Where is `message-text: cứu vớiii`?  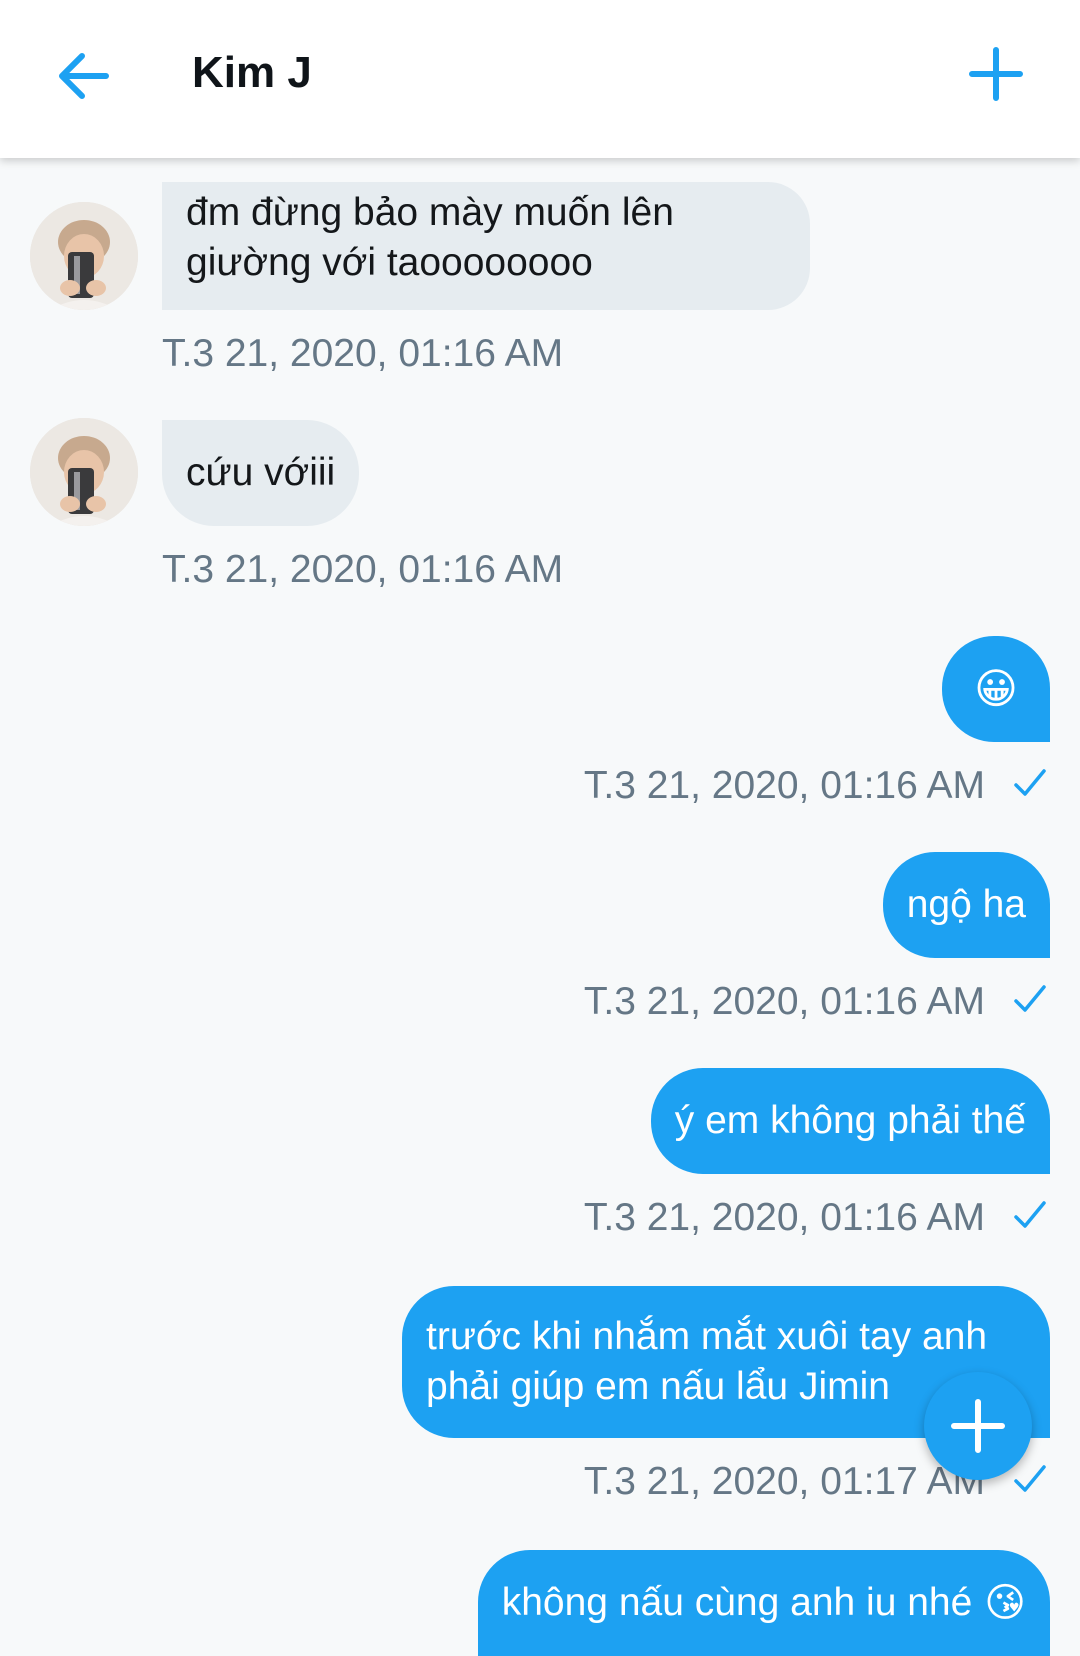
message-text: cứu vớiii is located at coordinates (261, 472).